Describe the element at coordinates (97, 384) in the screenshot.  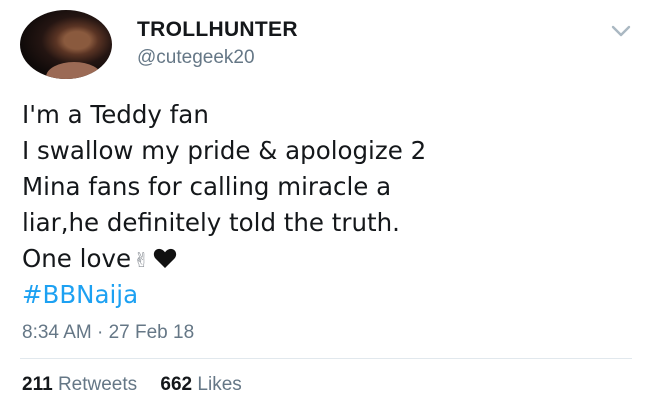
I see `retweets-label: Retweets` at that location.